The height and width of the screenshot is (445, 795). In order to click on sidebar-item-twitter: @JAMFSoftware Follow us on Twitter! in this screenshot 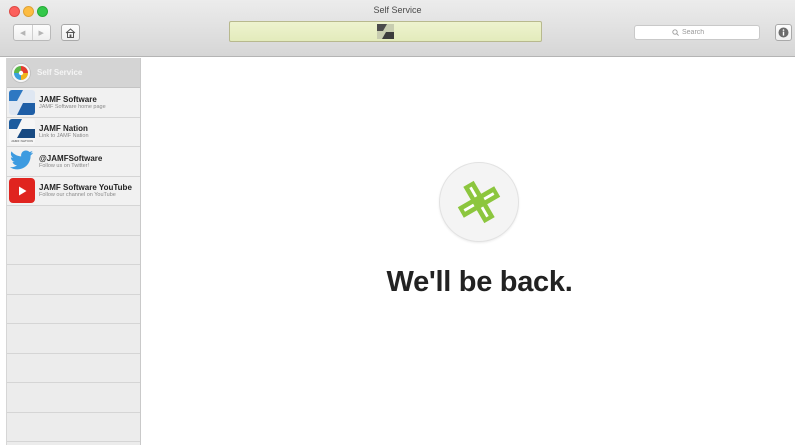, I will do `click(73, 162)`.